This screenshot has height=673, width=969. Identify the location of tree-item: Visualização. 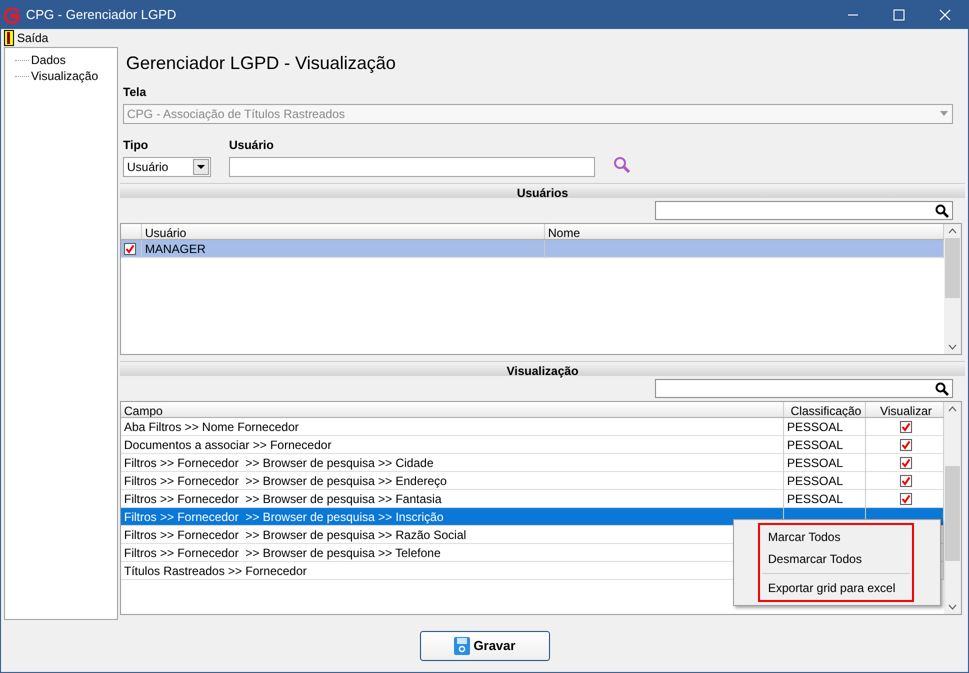
(64, 76).